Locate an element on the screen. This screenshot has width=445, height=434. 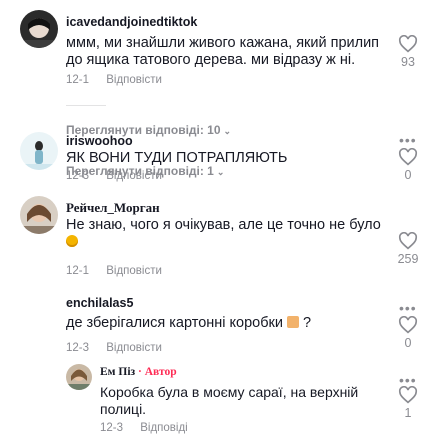
comment-text-suffix: ? is located at coordinates (307, 323).